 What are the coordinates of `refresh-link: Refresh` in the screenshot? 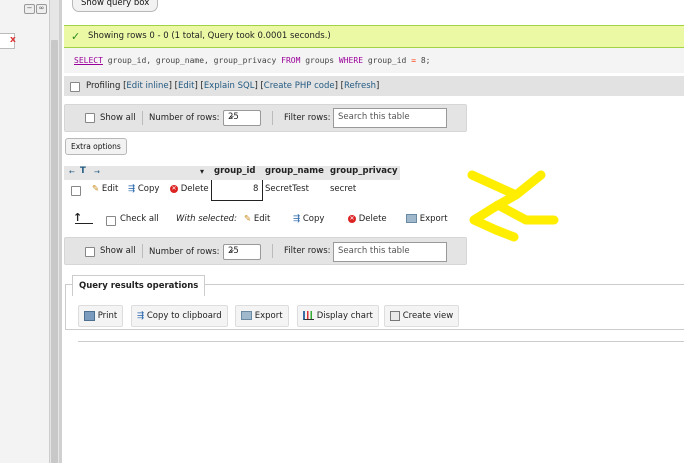 It's located at (360, 86).